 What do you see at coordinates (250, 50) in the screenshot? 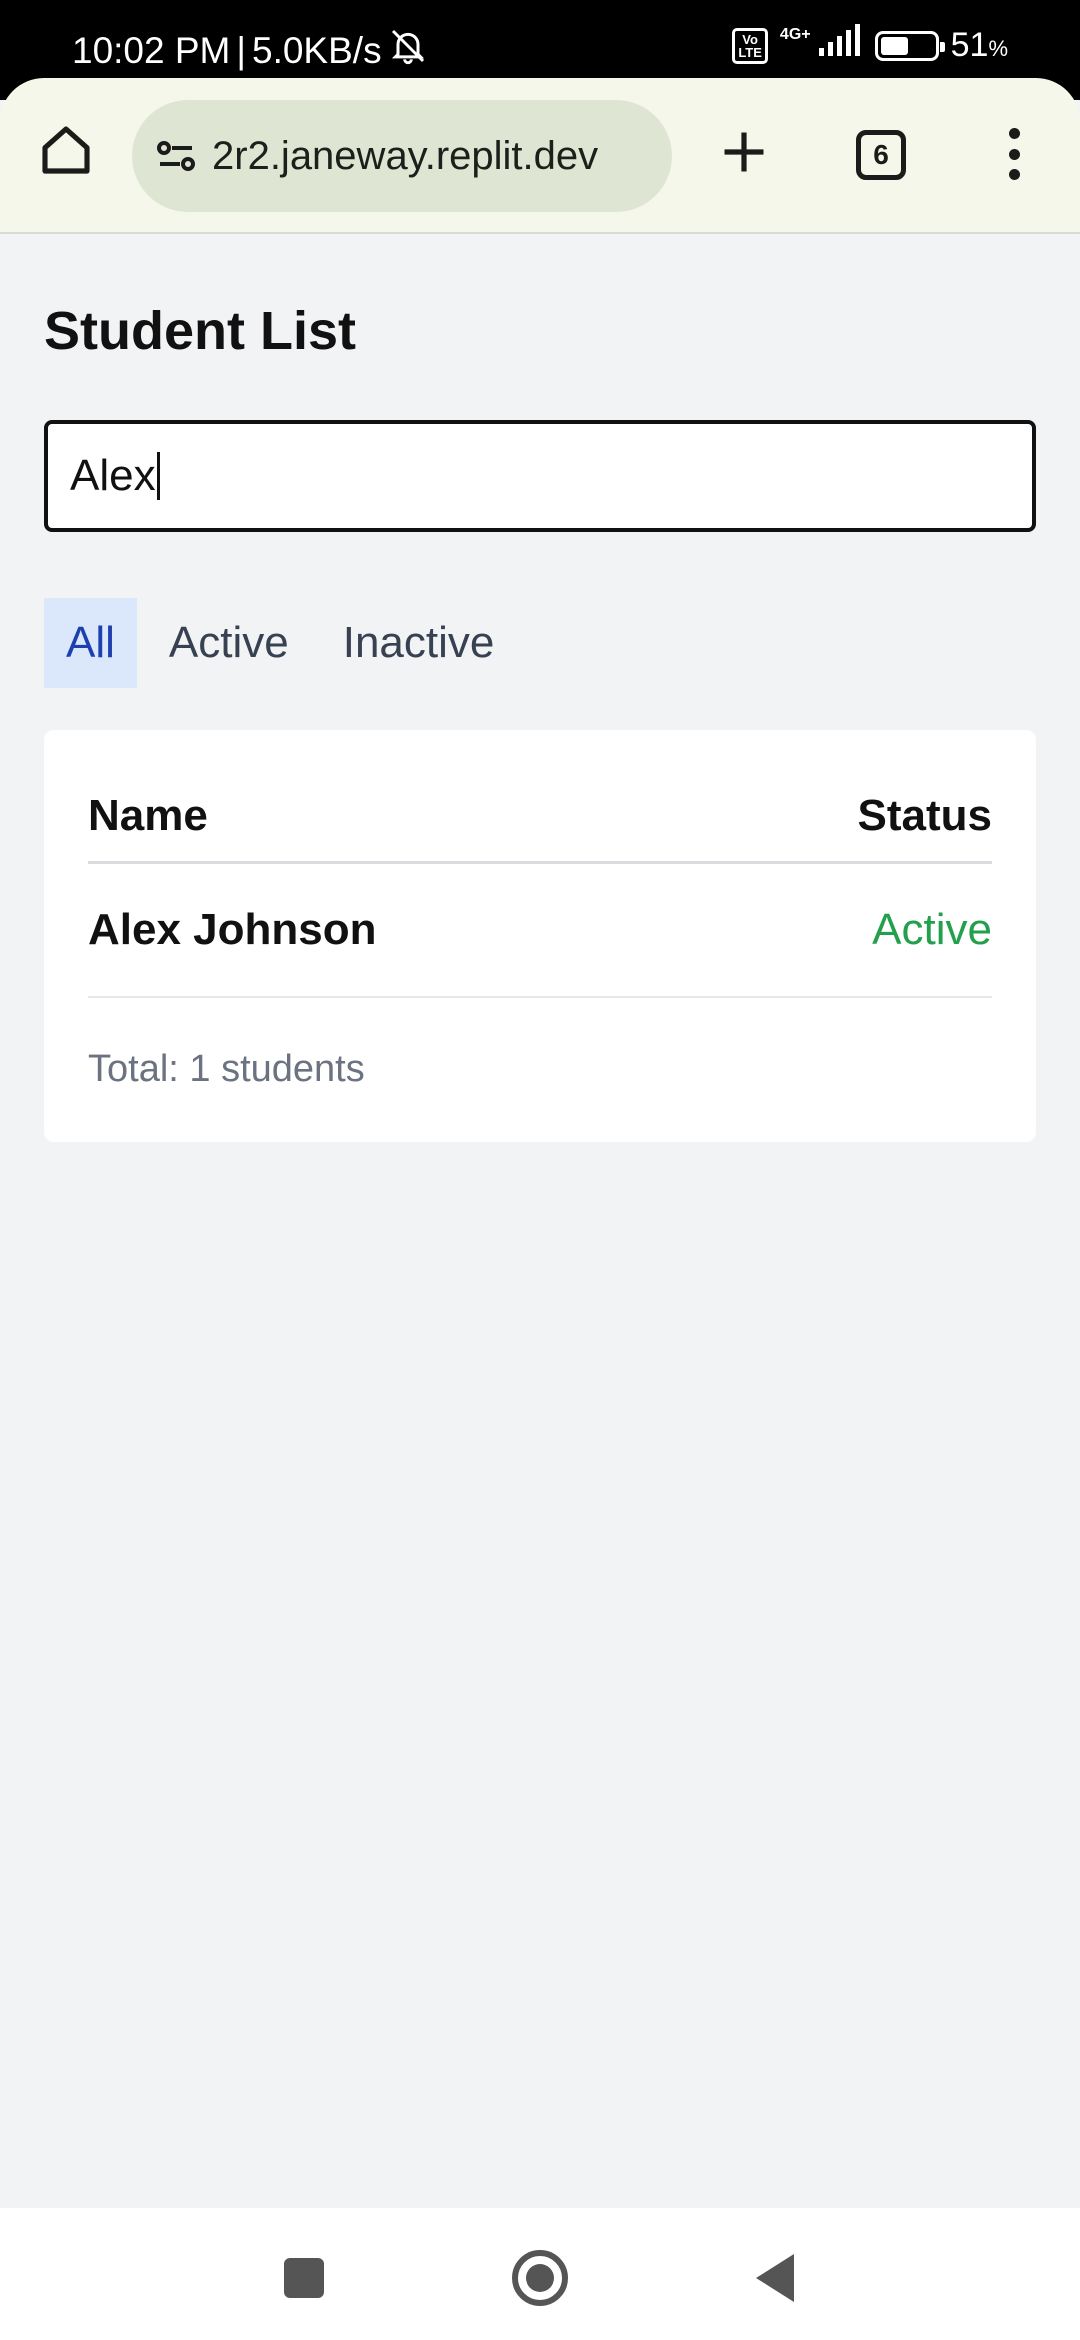
I see `status-left: 10:02 PM | 5.0KB/s` at bounding box center [250, 50].